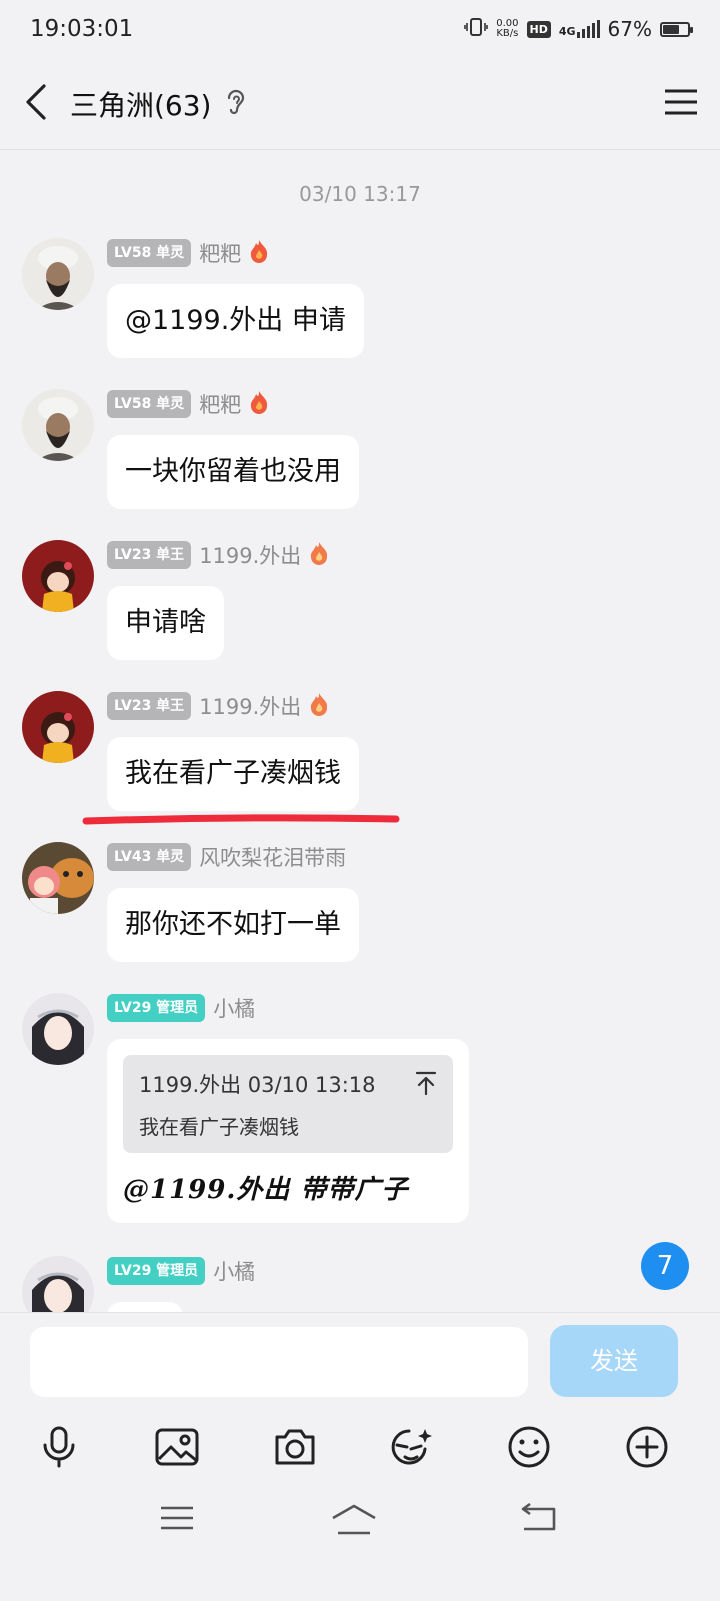  I want to click on vibrate-icon, so click(476, 29).